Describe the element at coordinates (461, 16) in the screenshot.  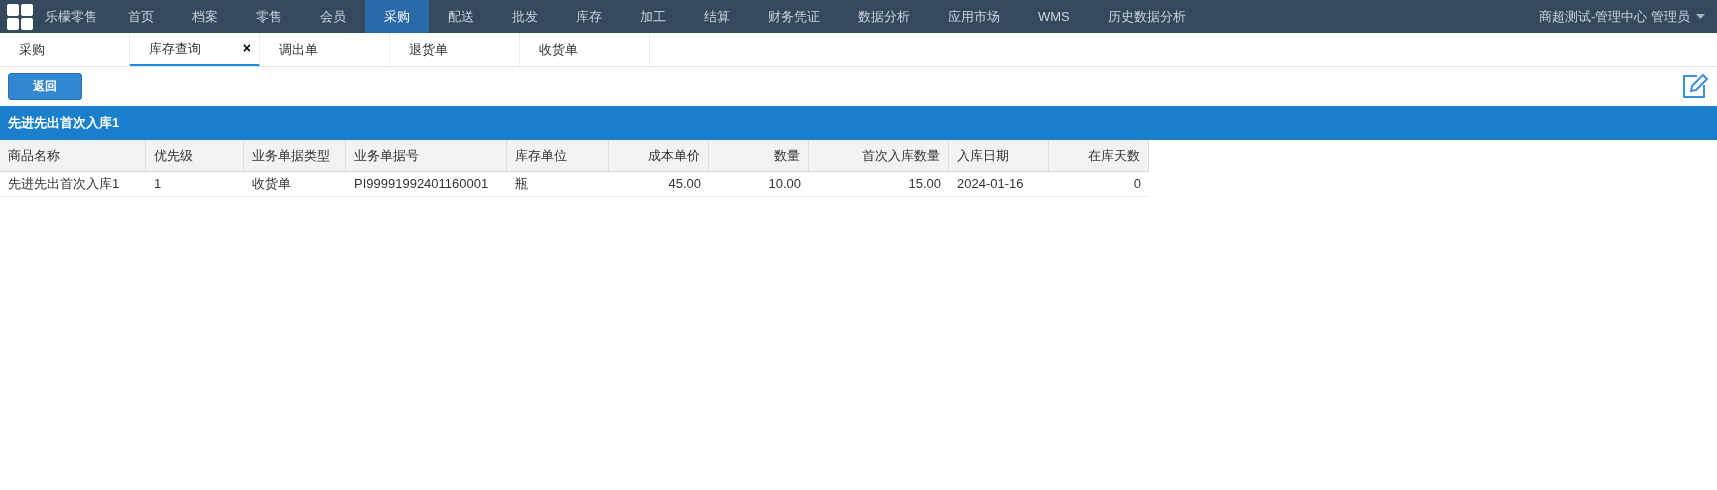
I see `nav-item: 配送` at that location.